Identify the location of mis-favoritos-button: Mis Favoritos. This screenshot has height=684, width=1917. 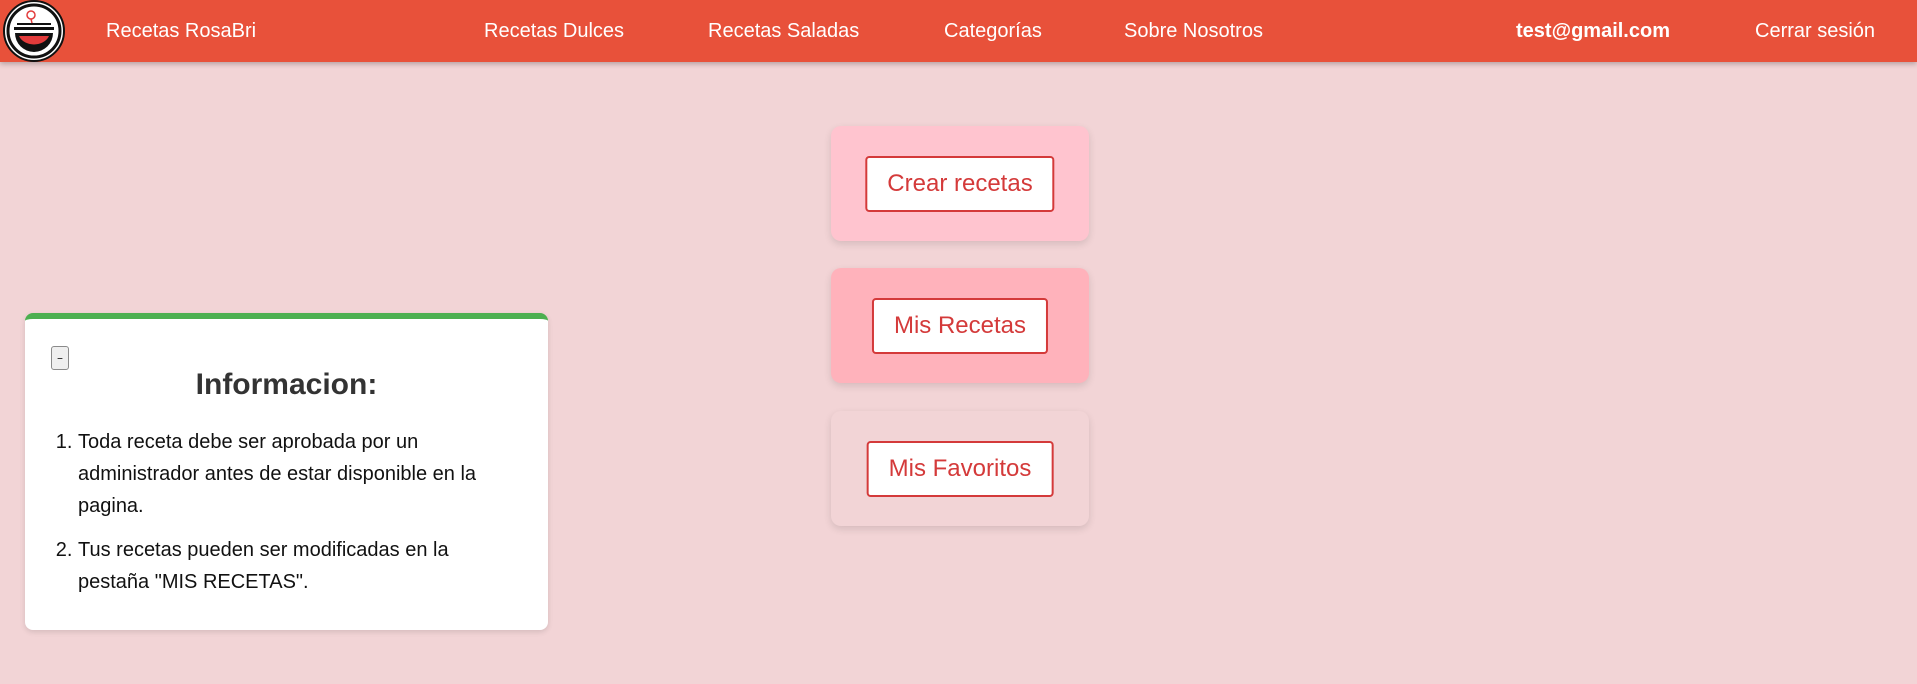
(960, 468).